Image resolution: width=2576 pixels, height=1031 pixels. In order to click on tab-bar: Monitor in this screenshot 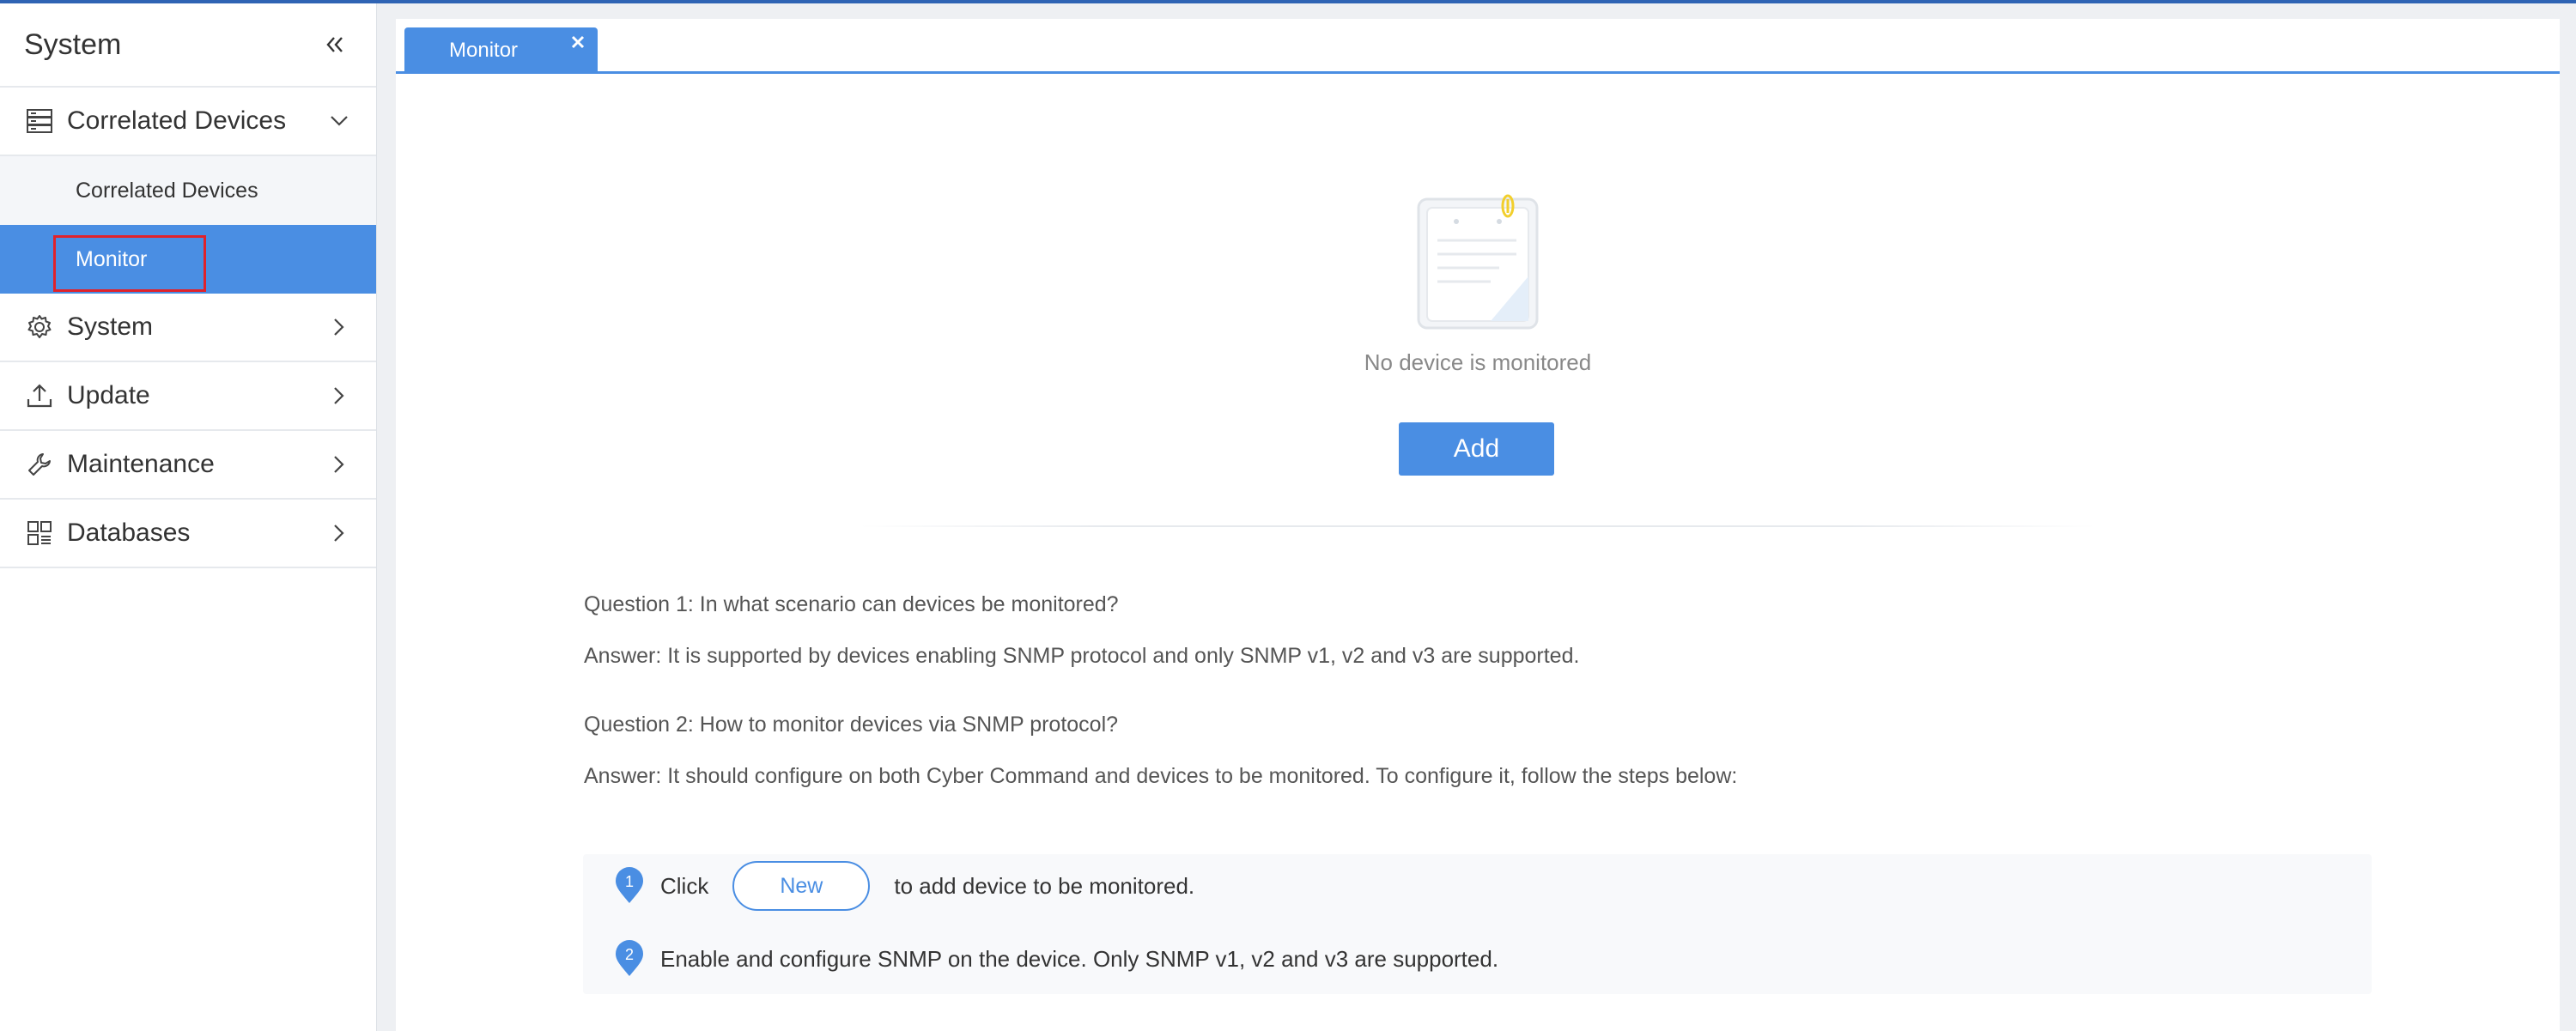, I will do `click(1478, 46)`.